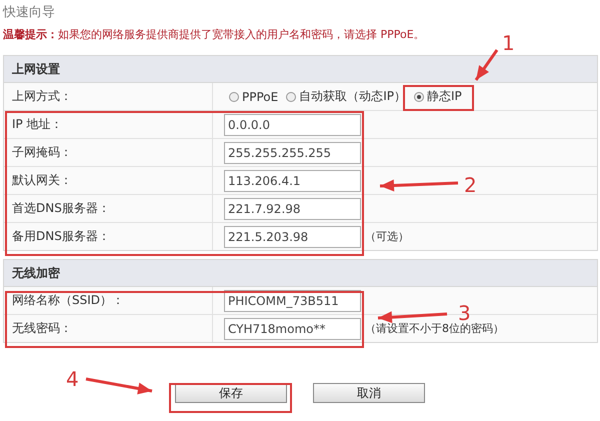  Describe the element at coordinates (253, 97) in the screenshot. I see `radio-option: PPPoE` at that location.